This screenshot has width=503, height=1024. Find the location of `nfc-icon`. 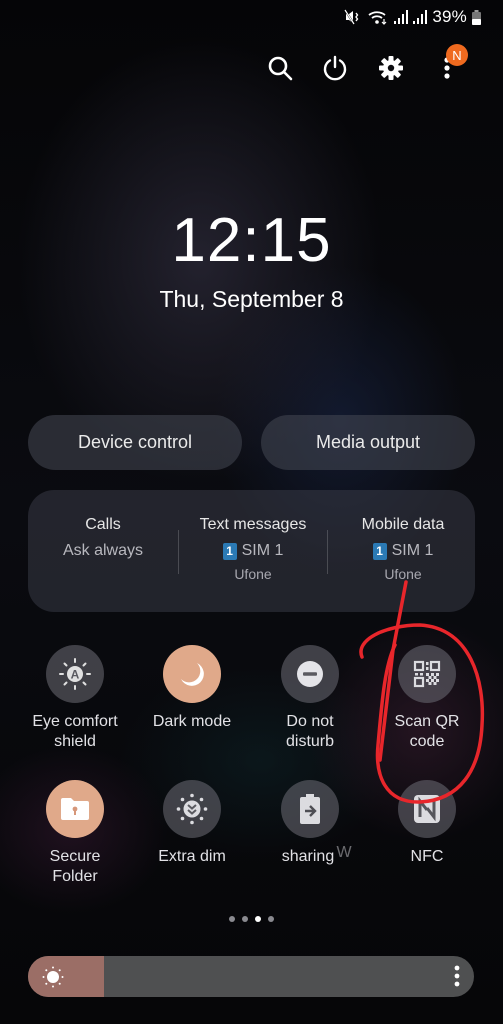

nfc-icon is located at coordinates (427, 809).